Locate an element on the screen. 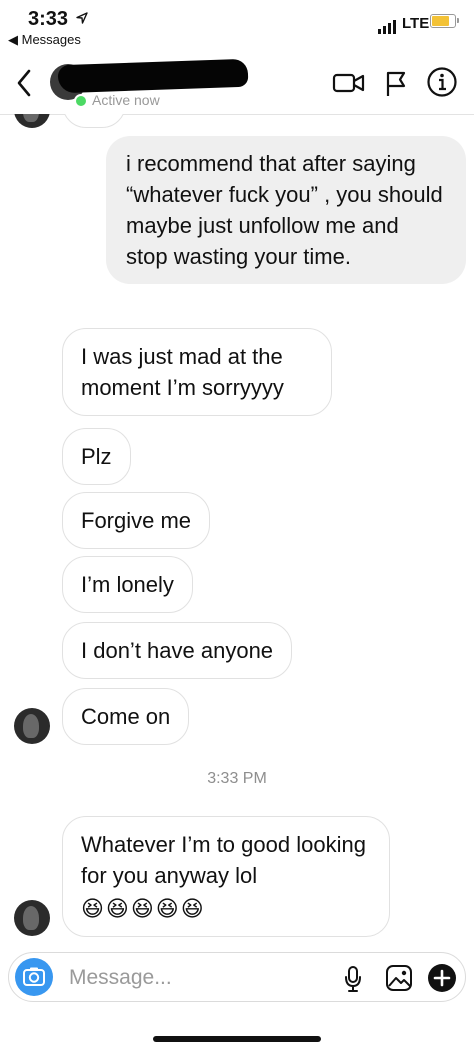 Image resolution: width=474 pixels, height=1052 pixels. network-label: LTE is located at coordinates (416, 23).